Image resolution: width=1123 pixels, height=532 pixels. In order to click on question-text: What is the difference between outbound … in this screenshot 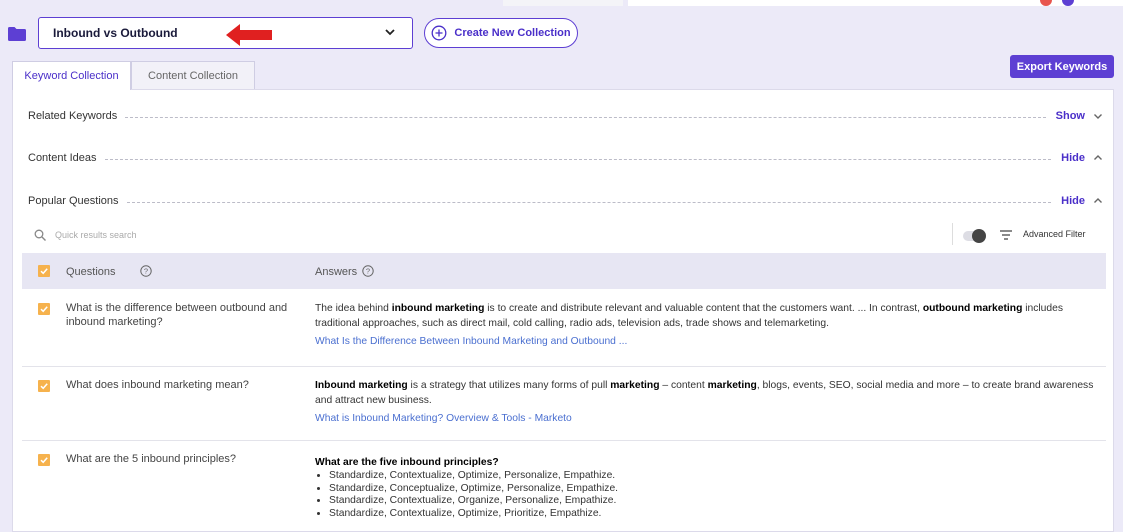, I will do `click(177, 315)`.